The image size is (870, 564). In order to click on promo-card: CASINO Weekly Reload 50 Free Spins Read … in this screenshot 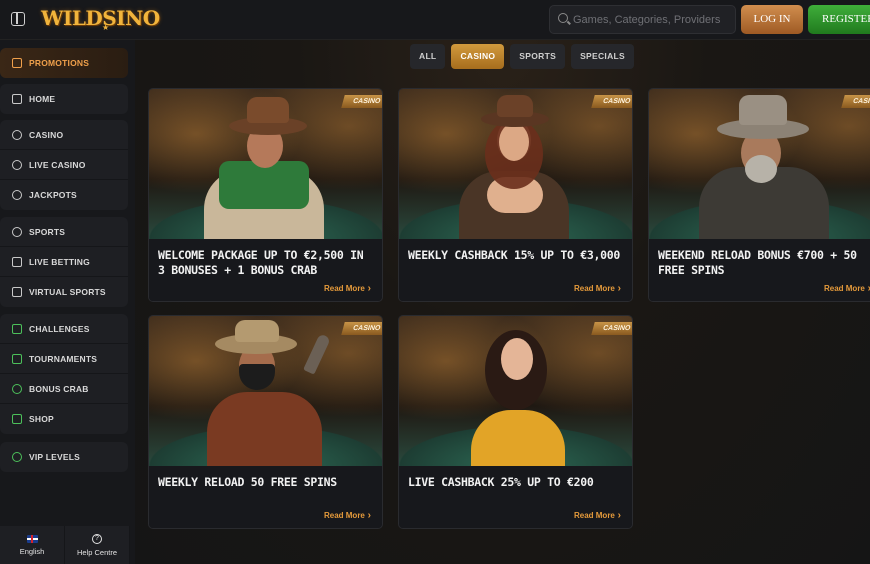, I will do `click(265, 422)`.